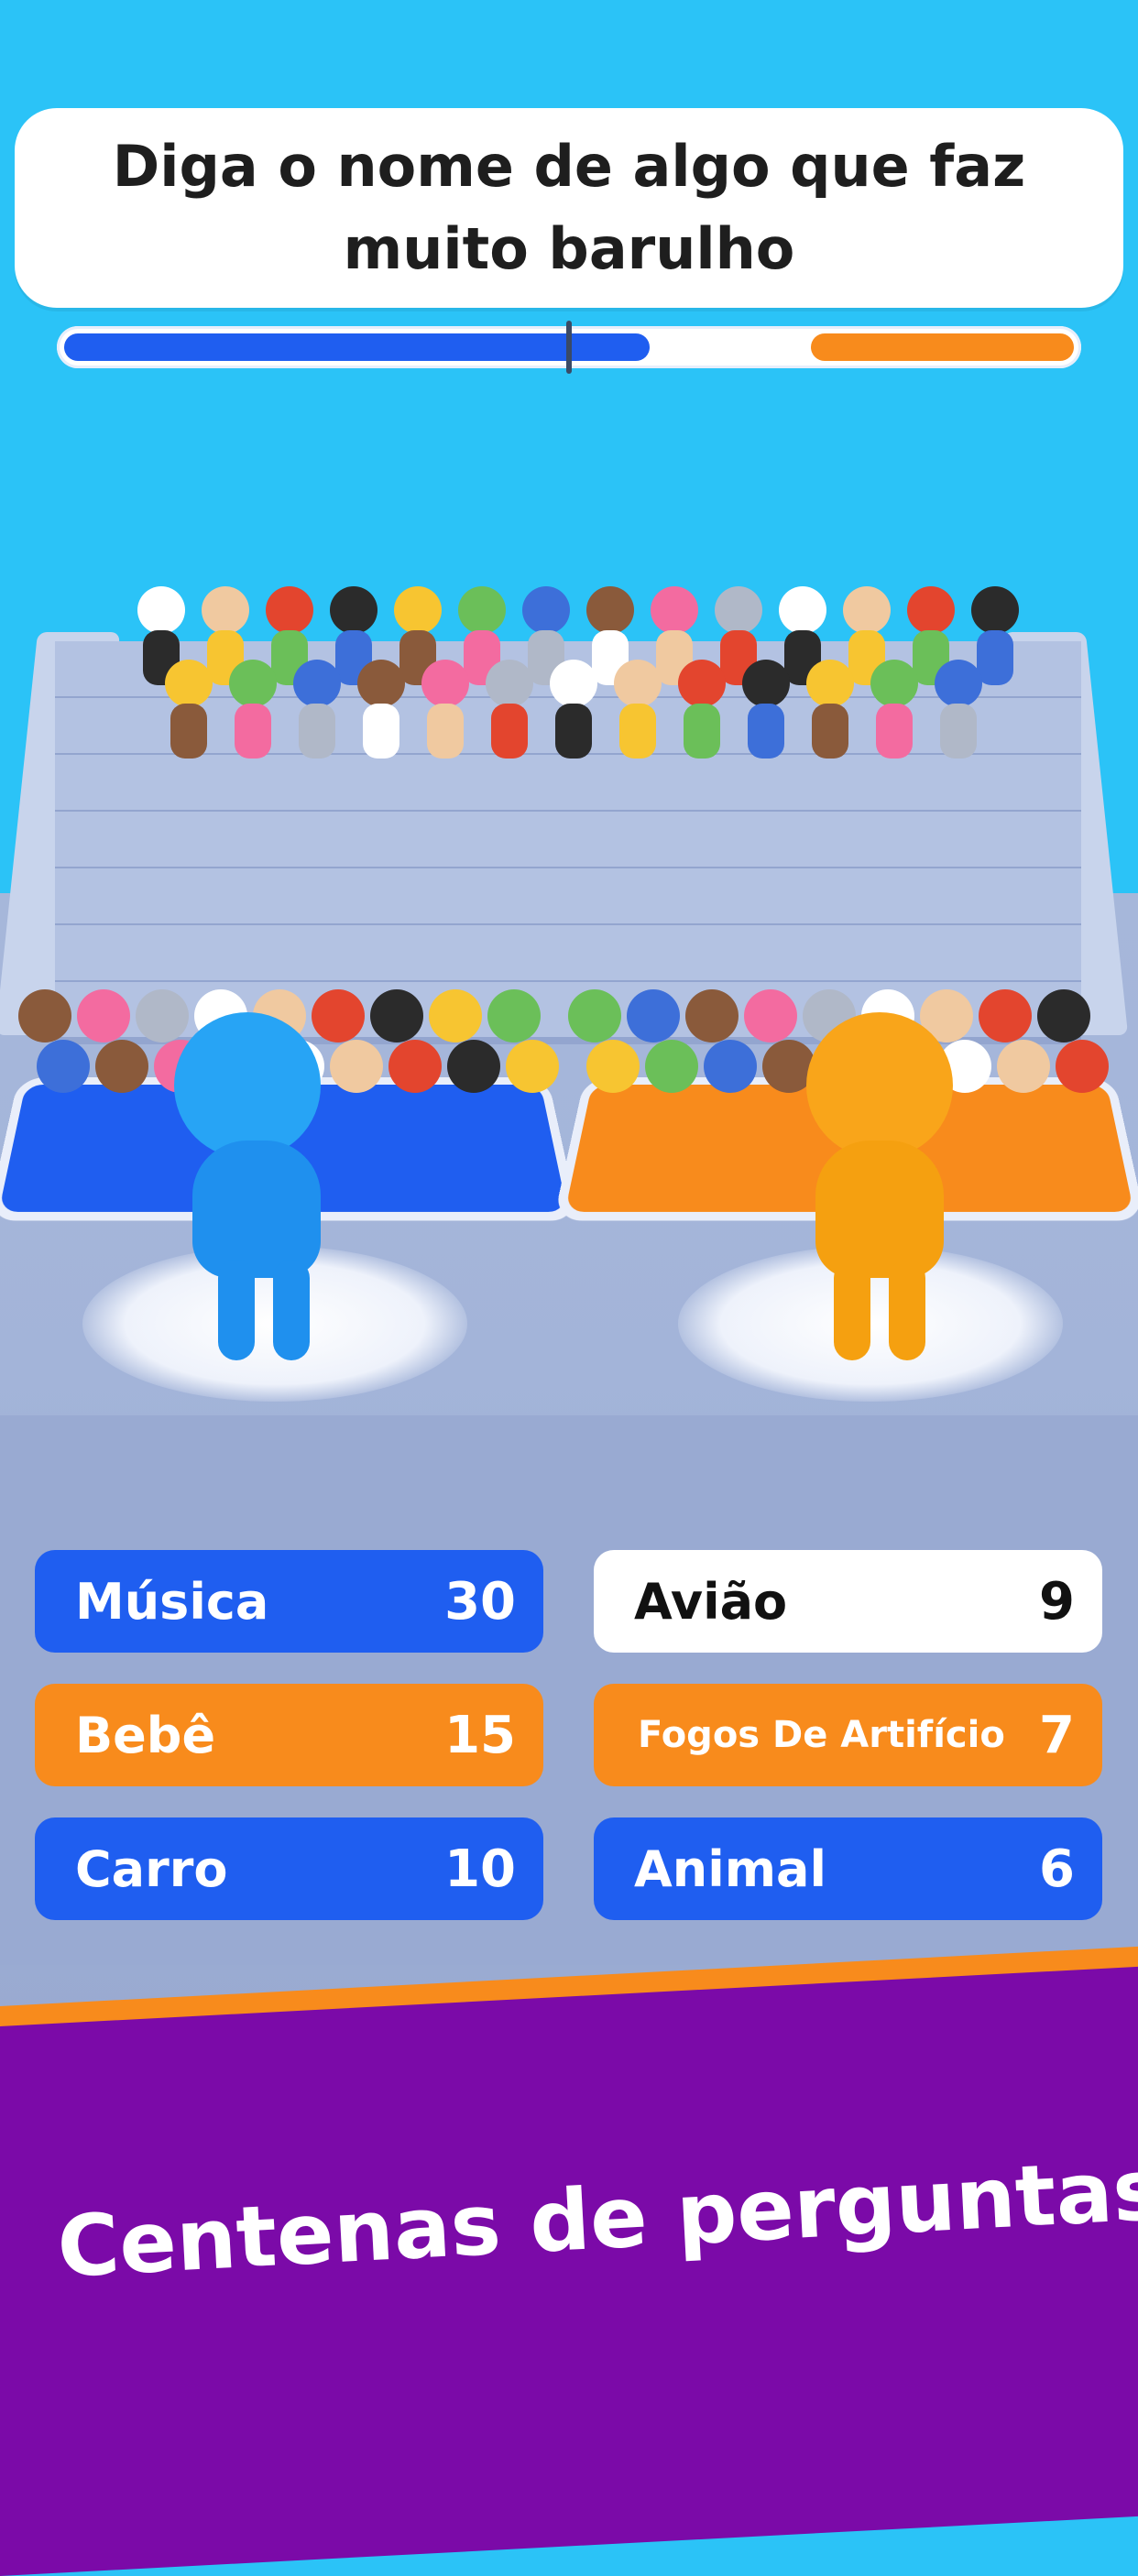  I want to click on answer-label: Música, so click(172, 1602).